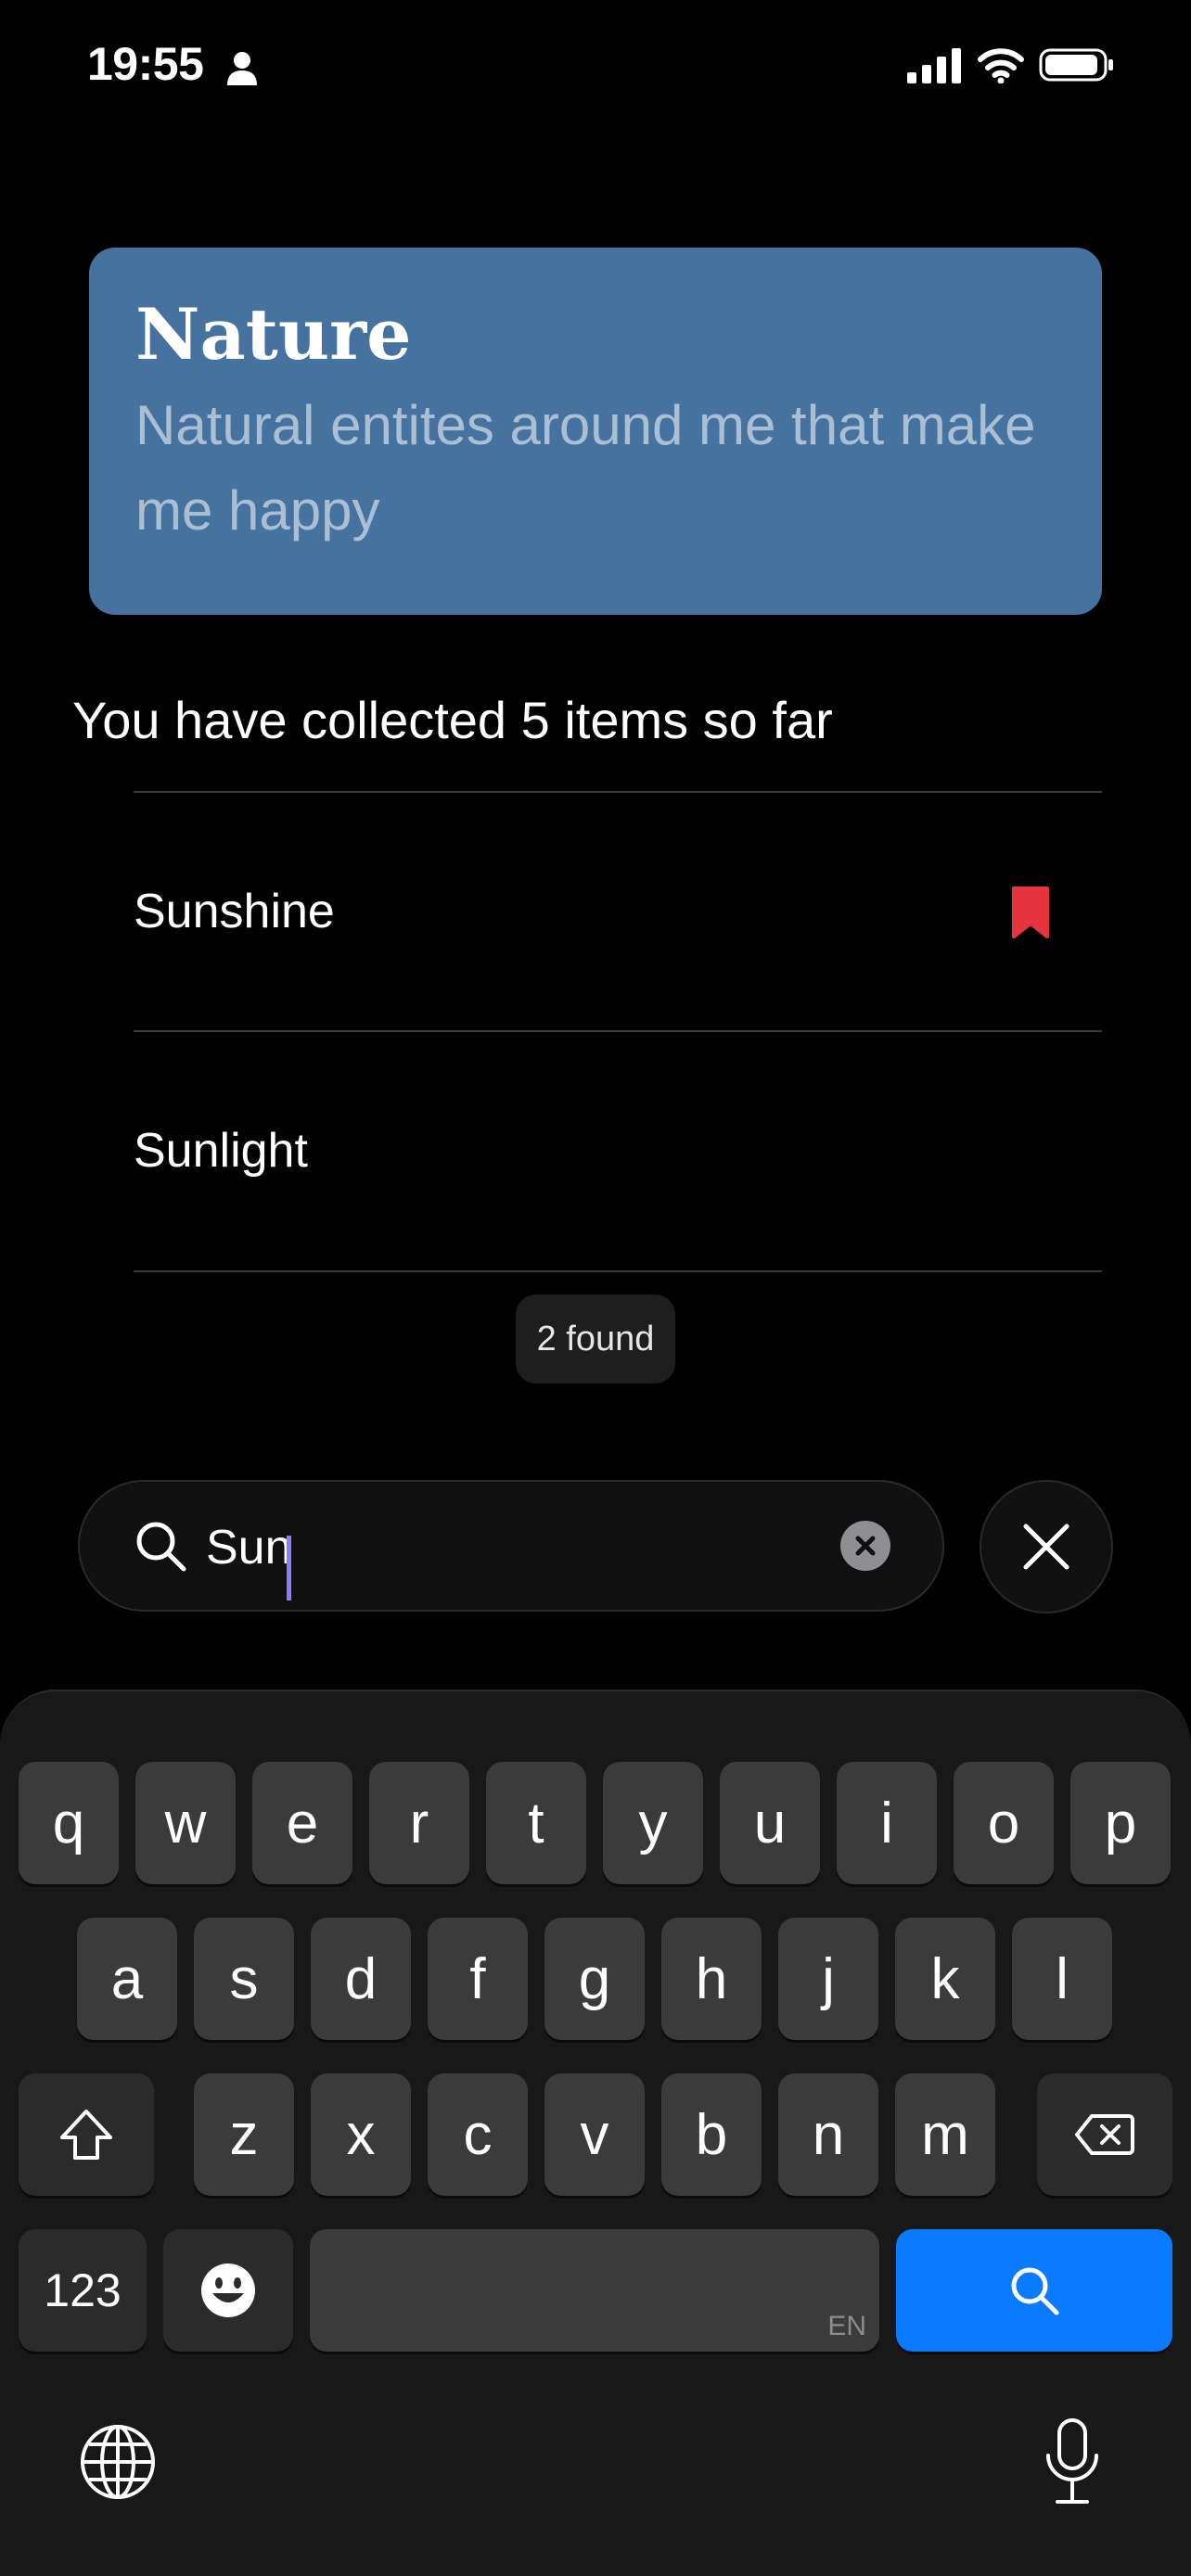  Describe the element at coordinates (618, 1150) in the screenshot. I see `list-item: Sunlight` at that location.